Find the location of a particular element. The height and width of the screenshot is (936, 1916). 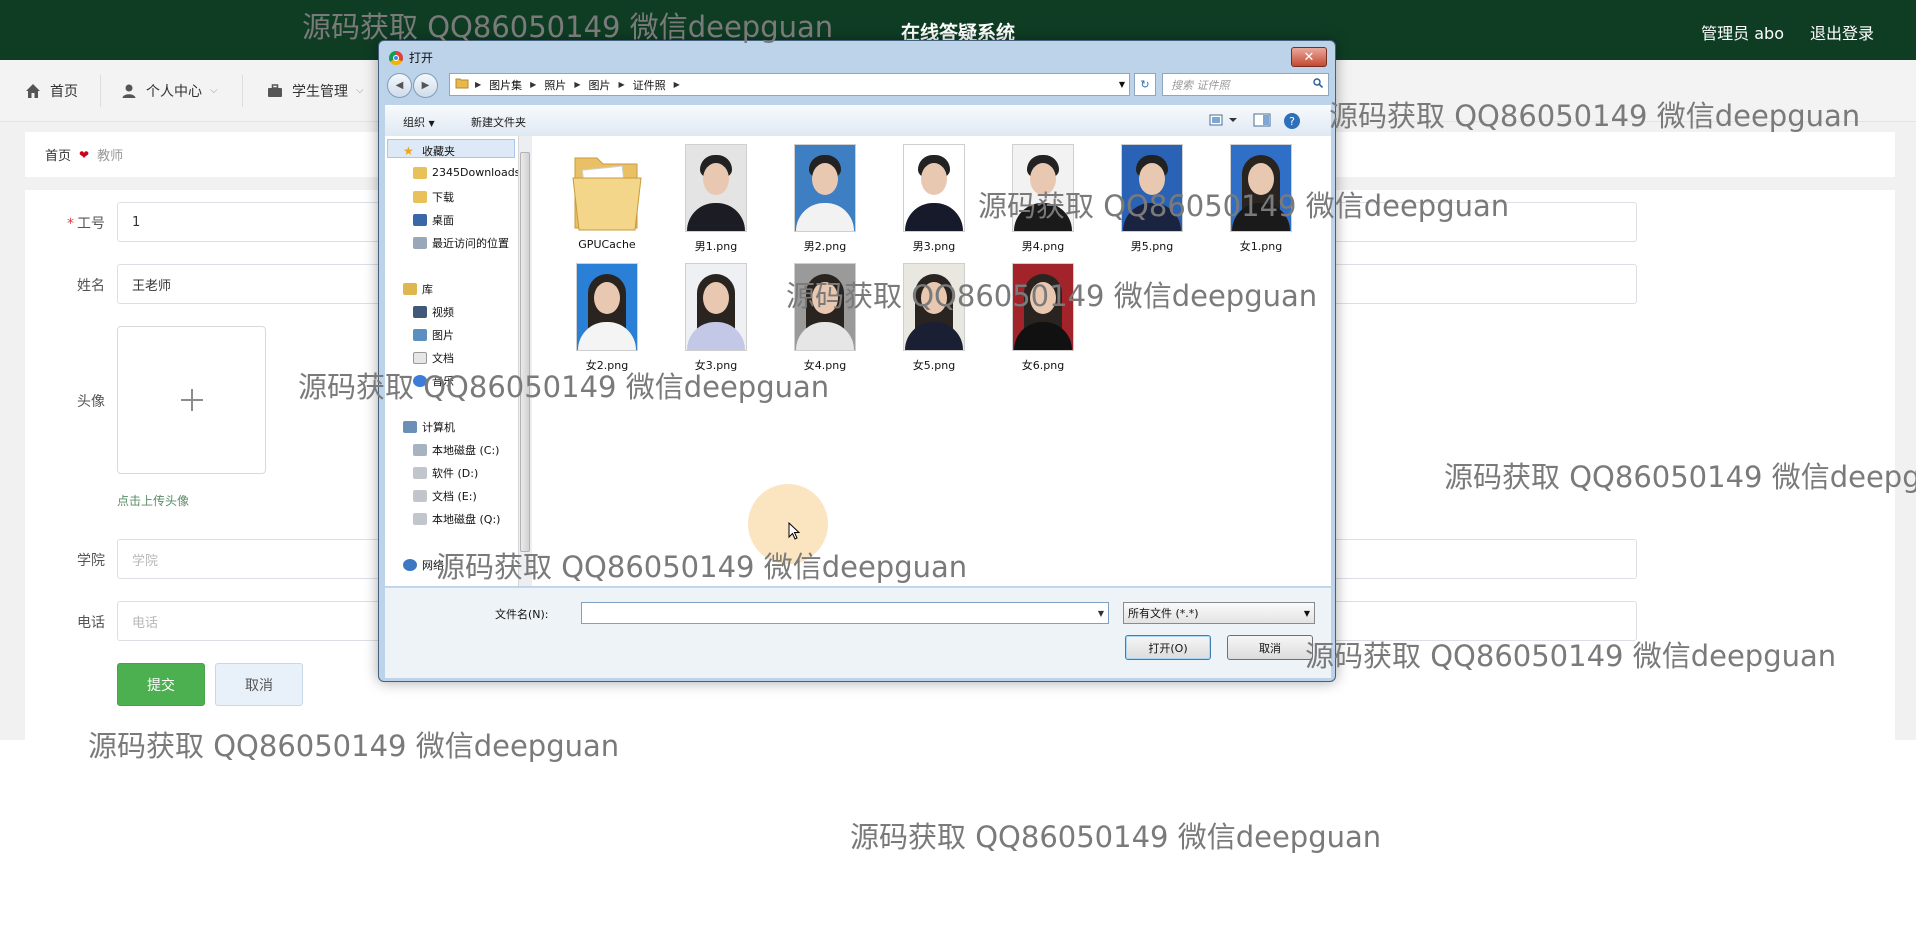

scrollbar-thumb is located at coordinates (525, 352).